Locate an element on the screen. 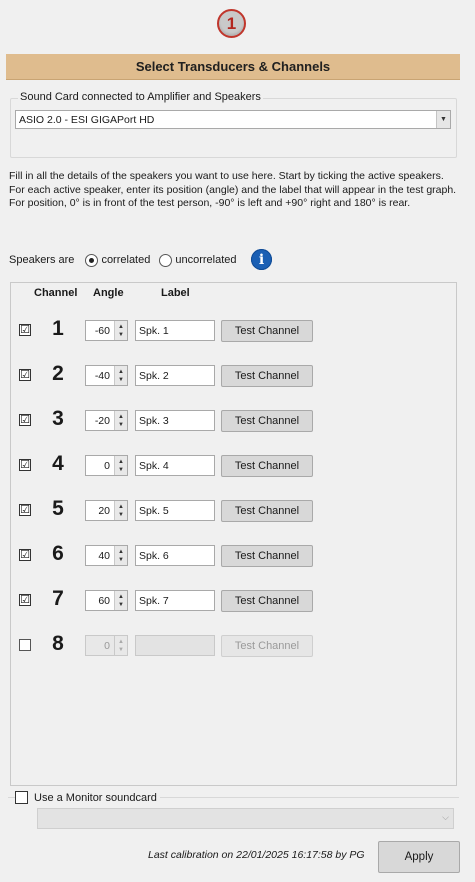 This screenshot has width=475, height=882. angle-stepper: -40 ▲ ▼ is located at coordinates (106, 375).